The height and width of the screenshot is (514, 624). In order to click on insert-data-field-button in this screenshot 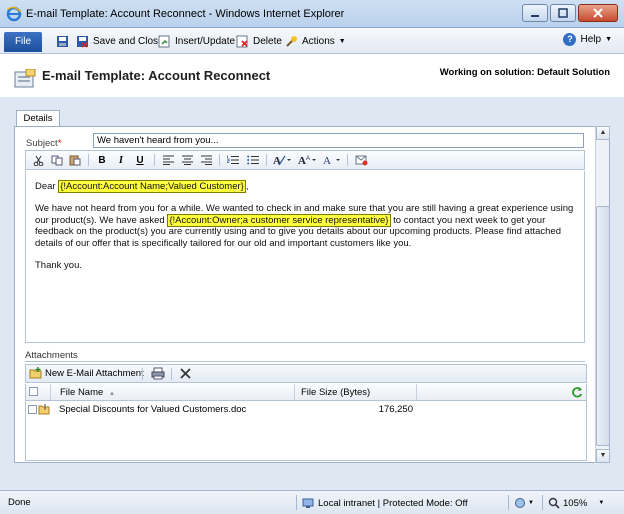, I will do `click(361, 160)`.